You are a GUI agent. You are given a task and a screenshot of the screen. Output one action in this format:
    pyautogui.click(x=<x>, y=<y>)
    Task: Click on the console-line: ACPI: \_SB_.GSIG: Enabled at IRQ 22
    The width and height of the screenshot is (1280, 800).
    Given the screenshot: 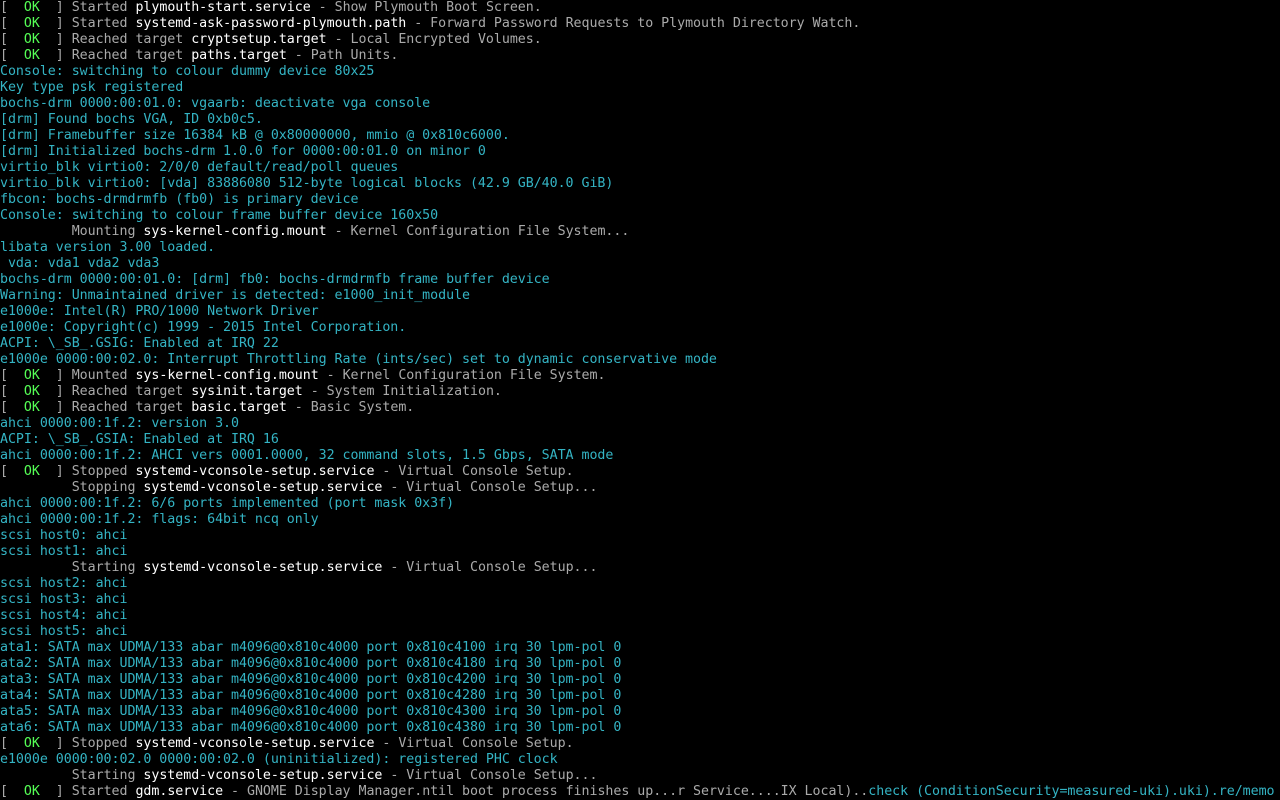 What is the action you would take?
    pyautogui.click(x=640, y=344)
    